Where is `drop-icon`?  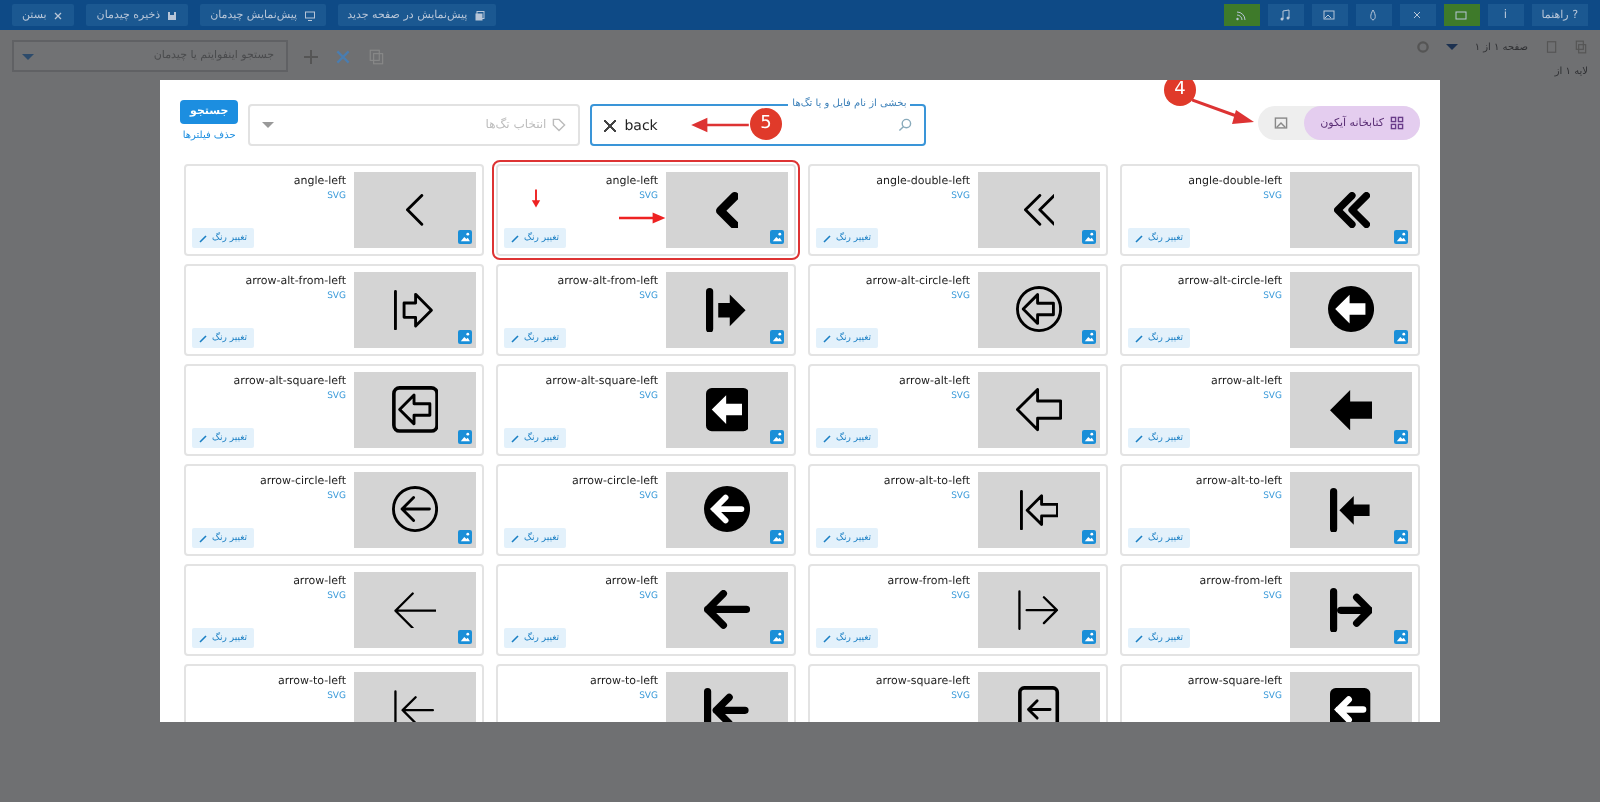 drop-icon is located at coordinates (1373, 15).